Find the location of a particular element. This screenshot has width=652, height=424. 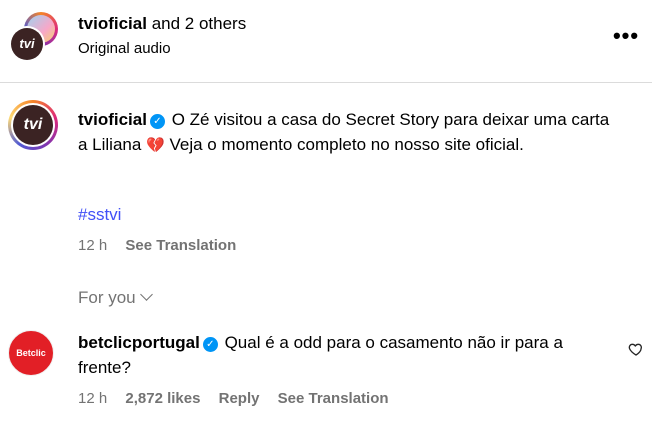

reply-button: Reply is located at coordinates (239, 398).